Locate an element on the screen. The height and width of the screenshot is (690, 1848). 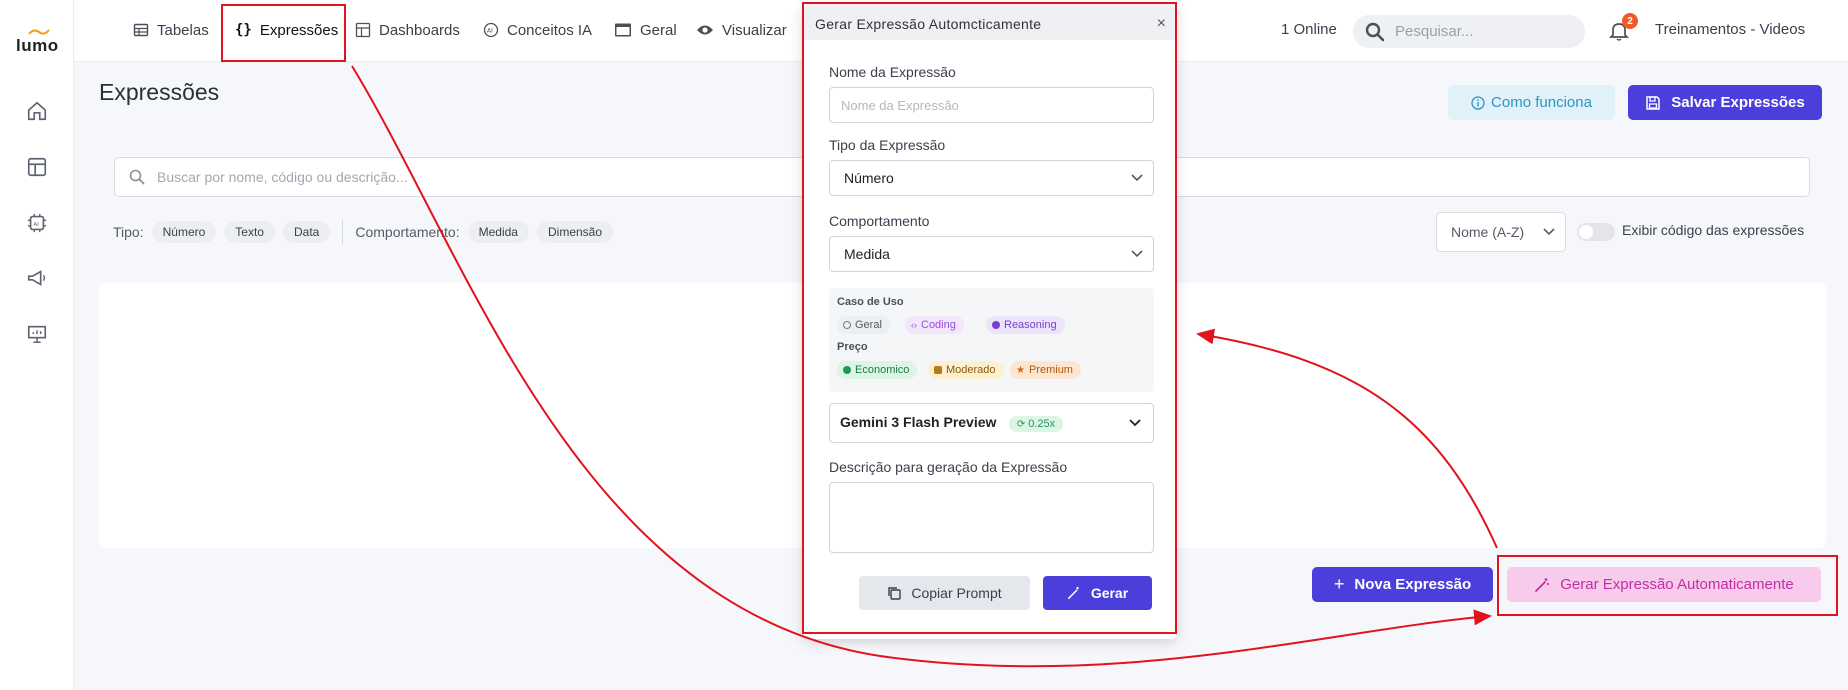
expression-type-value: Número is located at coordinates (869, 178).